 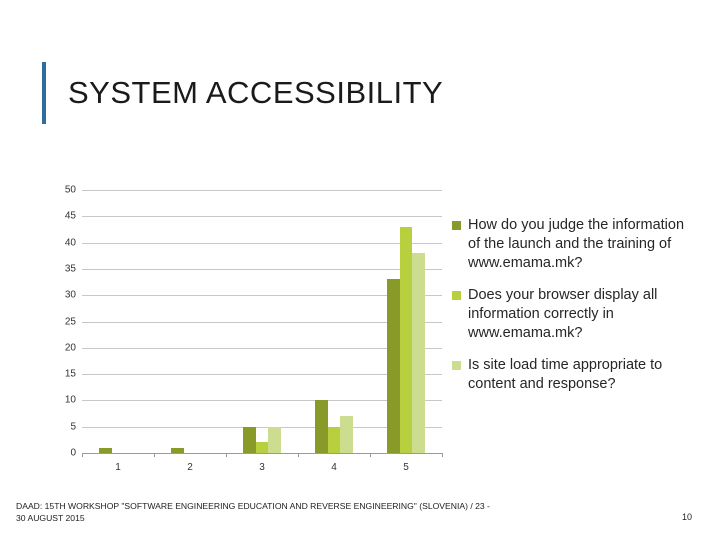 What do you see at coordinates (70, 321) in the screenshot?
I see `y-axis-tick-label: 25` at bounding box center [70, 321].